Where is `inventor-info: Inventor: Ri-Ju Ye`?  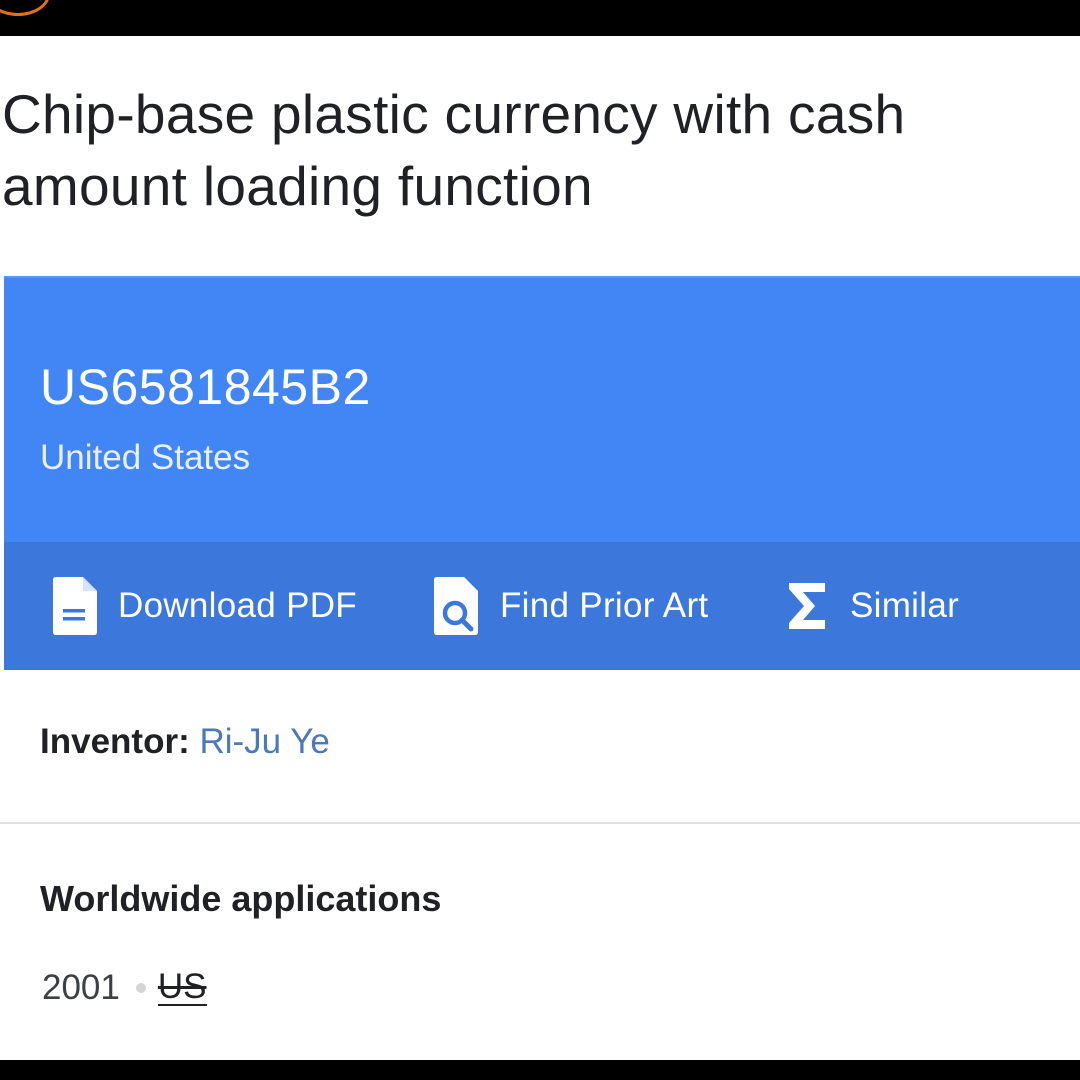
inventor-info: Inventor: Ri-Ju Ye is located at coordinates (185, 742).